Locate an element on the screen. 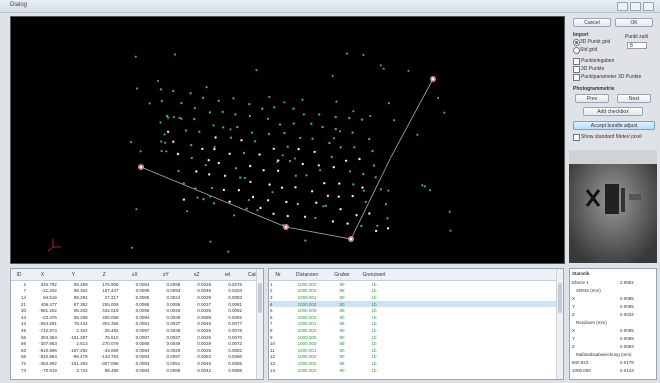  column-header: rel is located at coordinates (227, 275).